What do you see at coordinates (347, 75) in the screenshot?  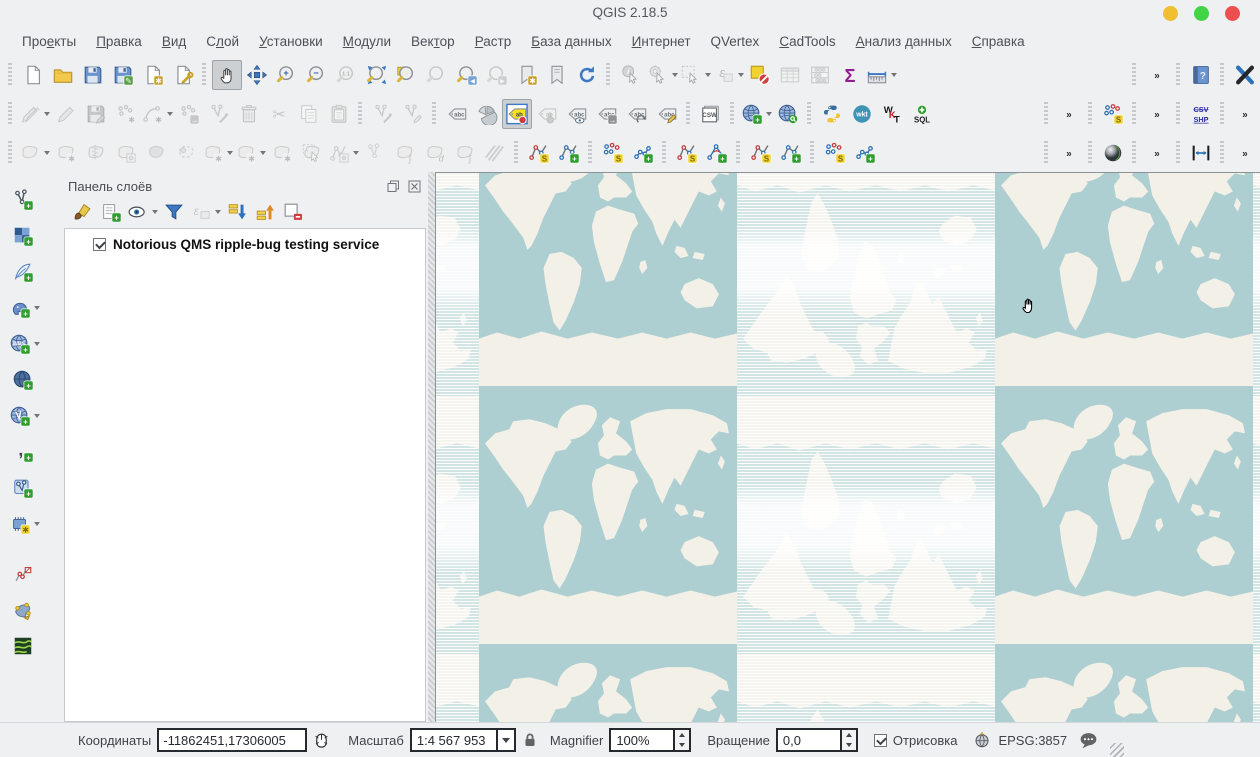 I see `zoom-native: 1:1` at bounding box center [347, 75].